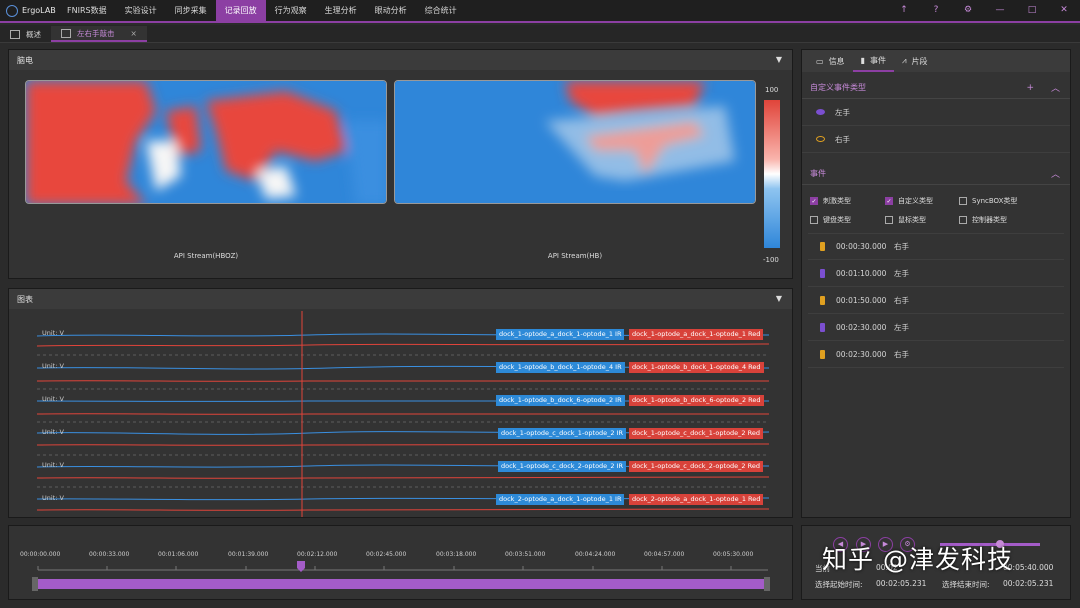 The width and height of the screenshot is (1080, 608). What do you see at coordinates (988, 201) in the screenshot?
I see `filter-syncbox: SyncBOX类型` at bounding box center [988, 201].